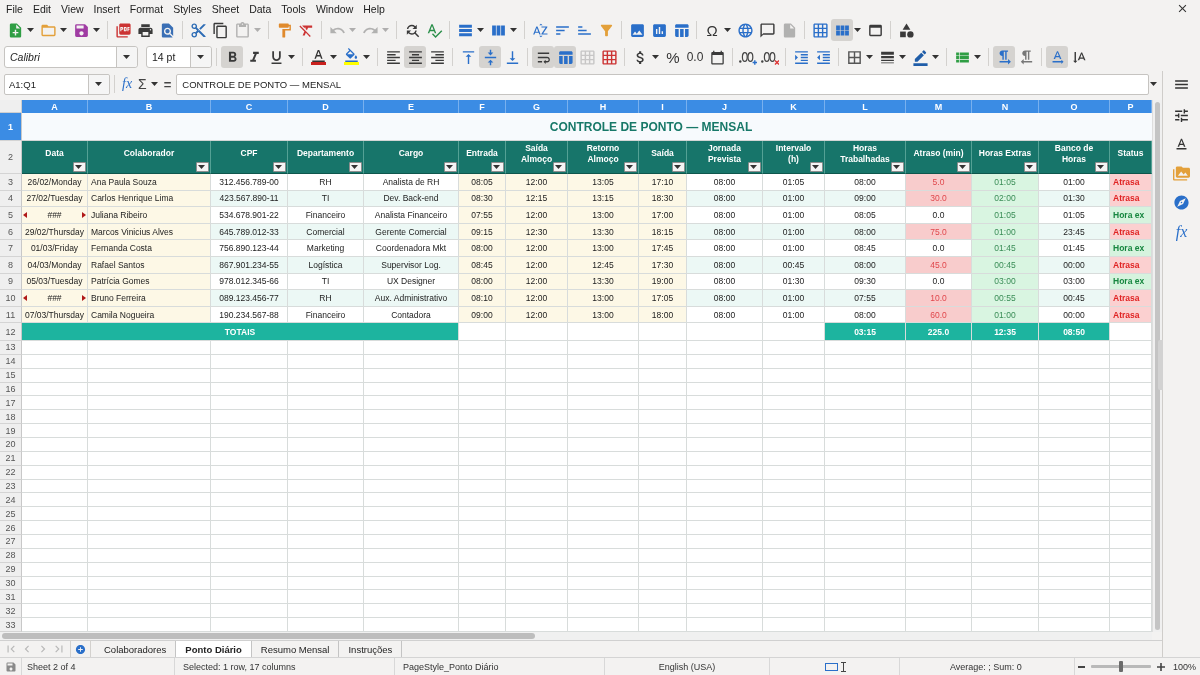  I want to click on row-number: 31, so click(11, 597).